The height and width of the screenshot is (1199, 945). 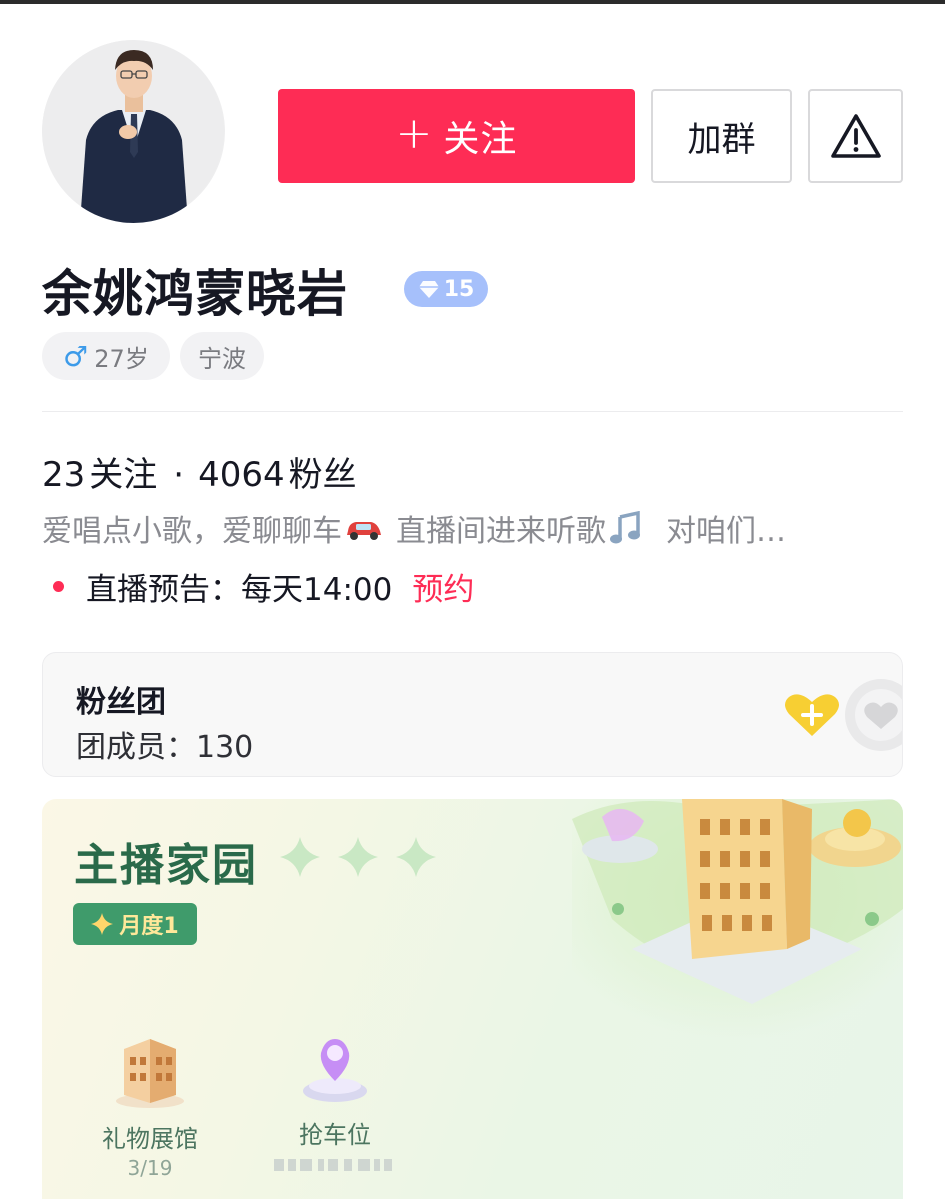 I want to click on live-dot-icon, so click(x=58, y=586).